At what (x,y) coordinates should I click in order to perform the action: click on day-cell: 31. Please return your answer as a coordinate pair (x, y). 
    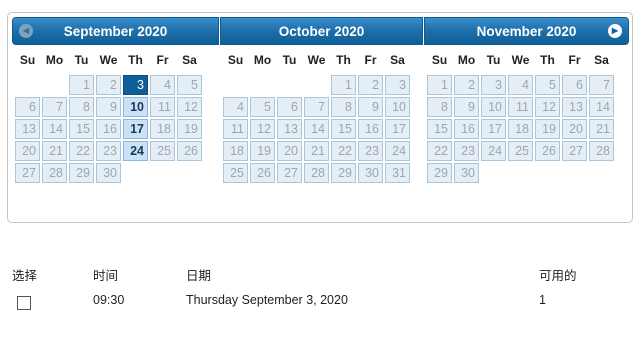
    Looking at the image, I should click on (397, 173).